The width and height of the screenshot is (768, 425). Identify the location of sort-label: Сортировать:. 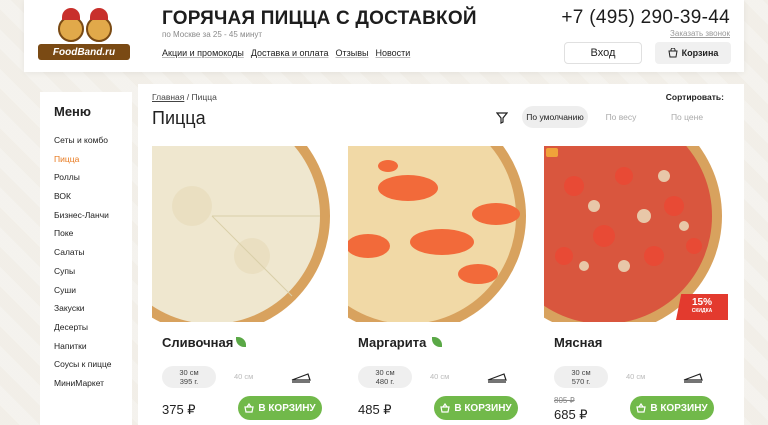
(694, 97).